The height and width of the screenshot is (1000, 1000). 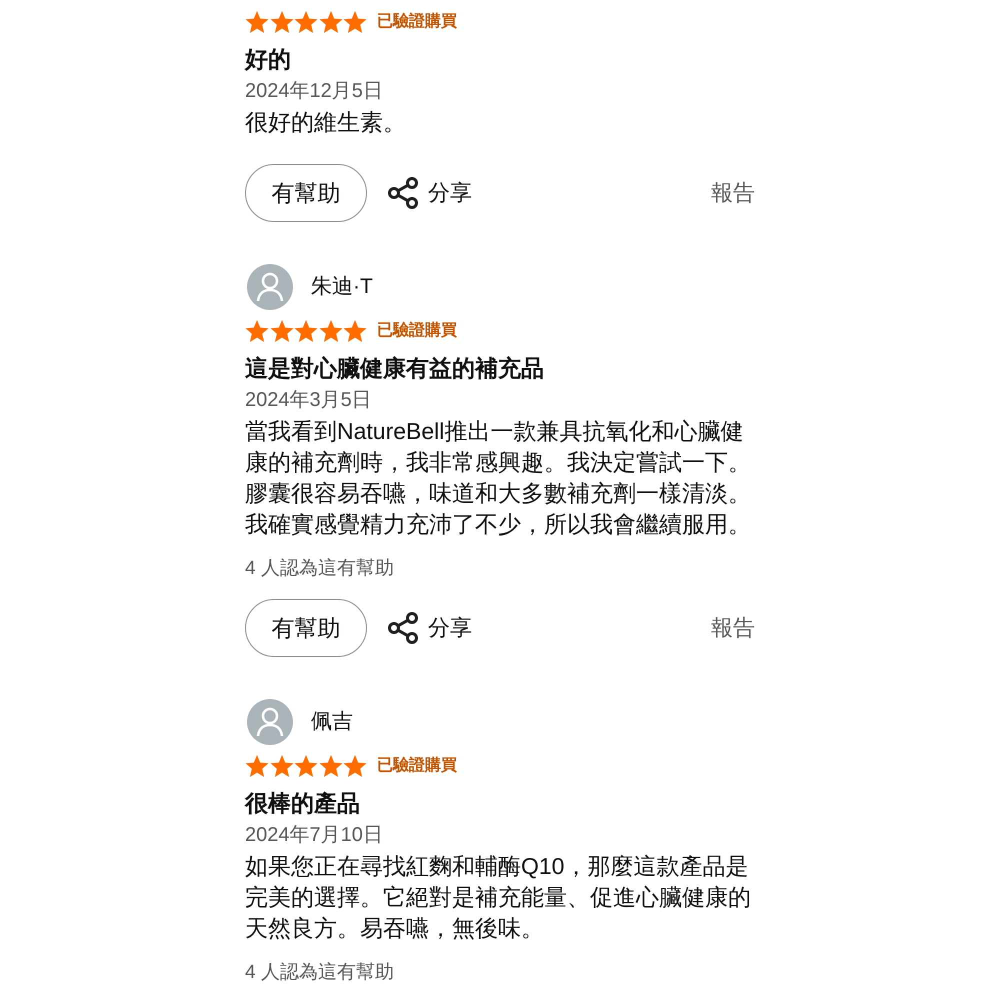 I want to click on review-text: 很好的維生素。, so click(x=326, y=122).